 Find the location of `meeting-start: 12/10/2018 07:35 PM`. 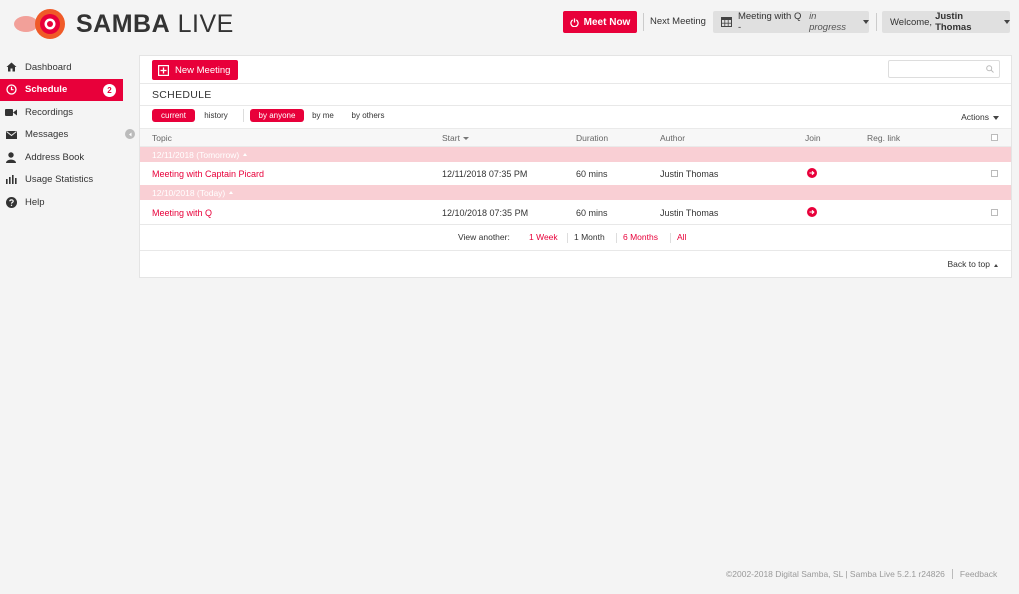

meeting-start: 12/10/2018 07:35 PM is located at coordinates (485, 213).